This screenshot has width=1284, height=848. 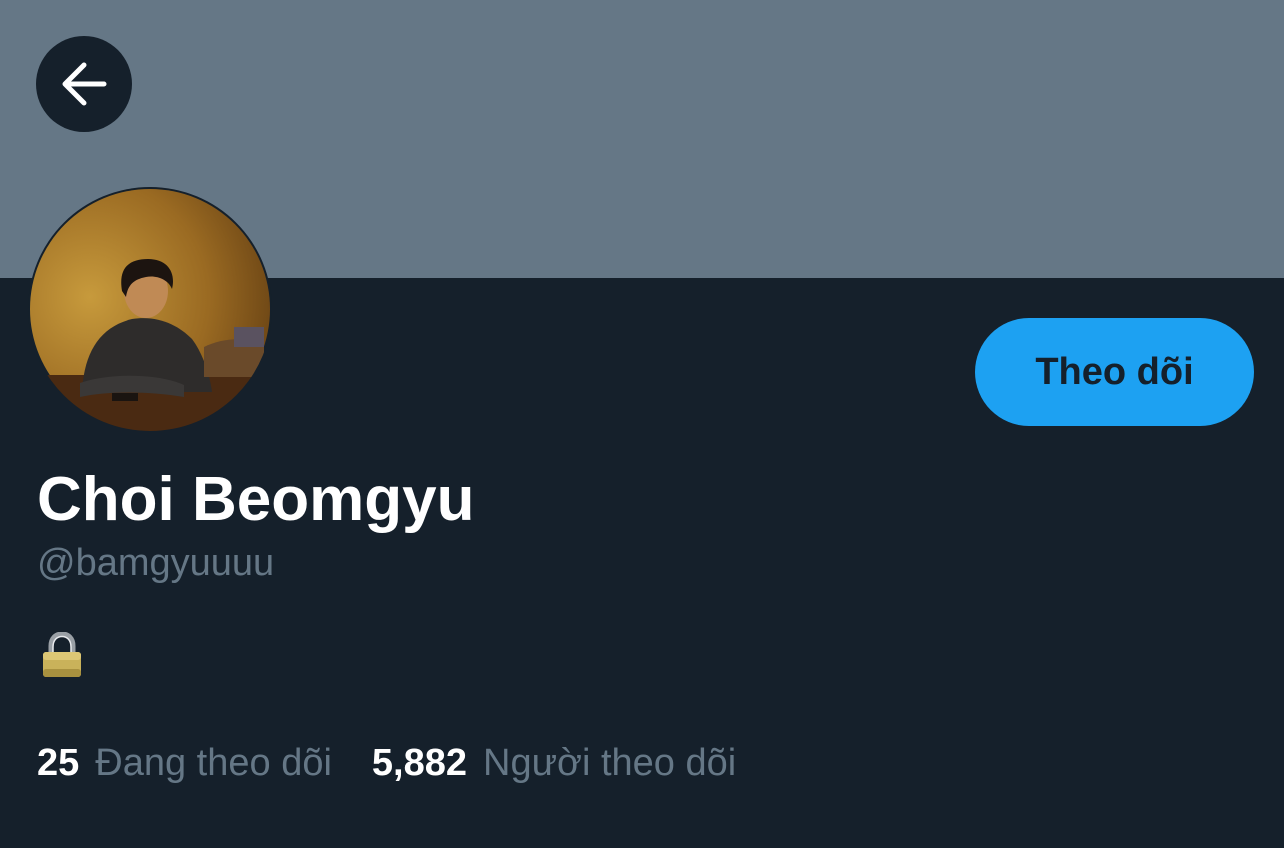 I want to click on following-label: Đang theo dõi, so click(x=213, y=763).